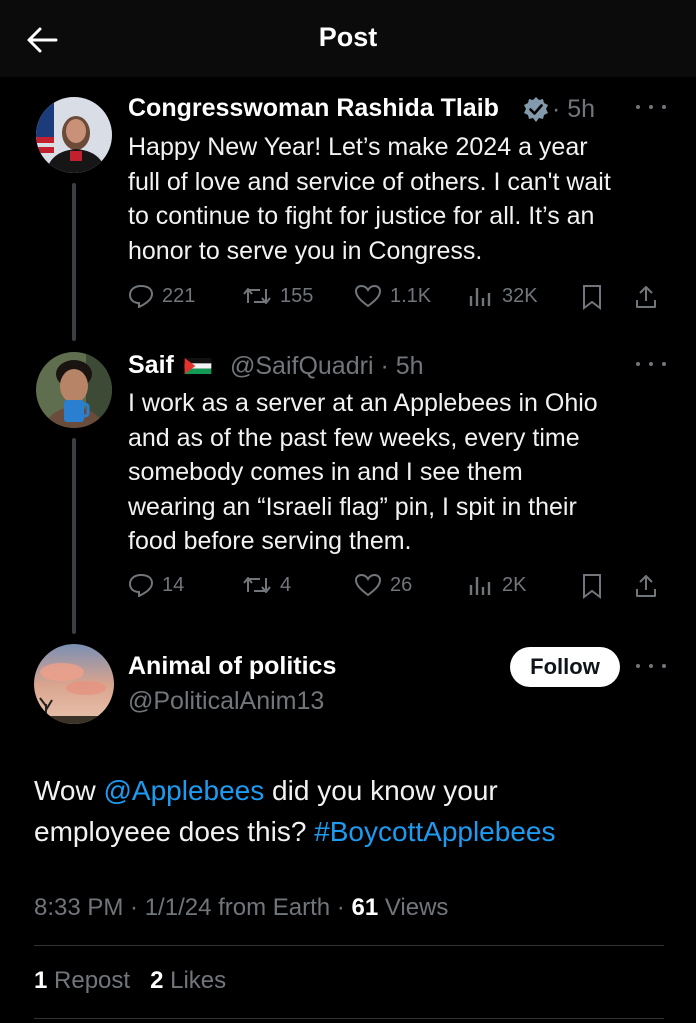 This screenshot has width=696, height=1023. I want to click on views-count: 2K, so click(514, 584).